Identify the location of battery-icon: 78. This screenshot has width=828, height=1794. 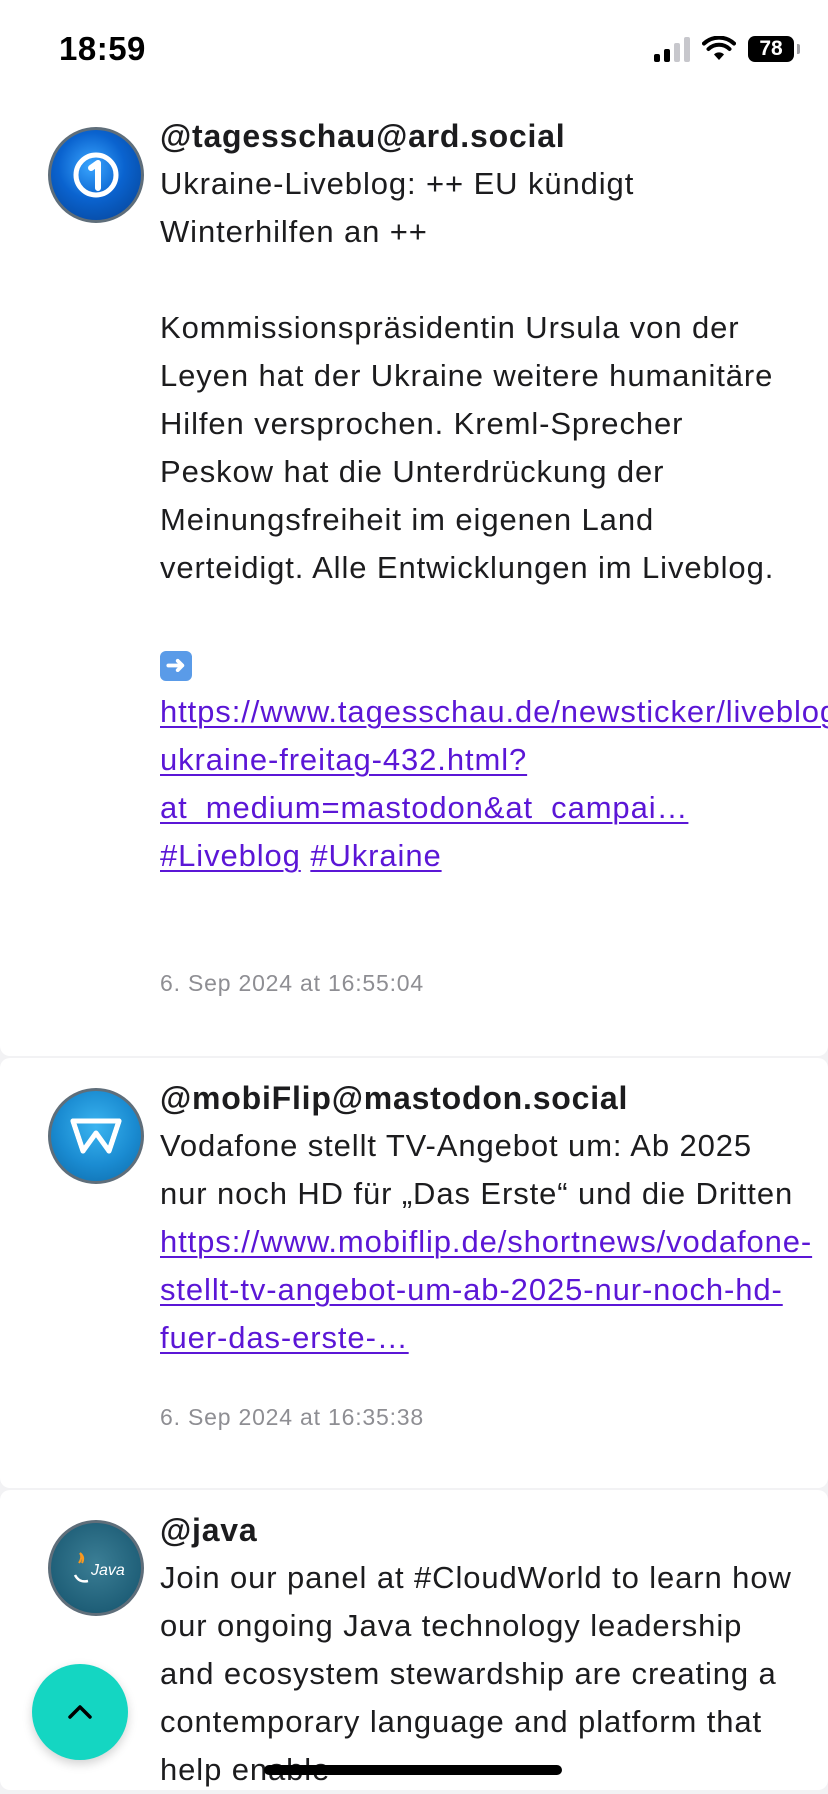
(774, 49).